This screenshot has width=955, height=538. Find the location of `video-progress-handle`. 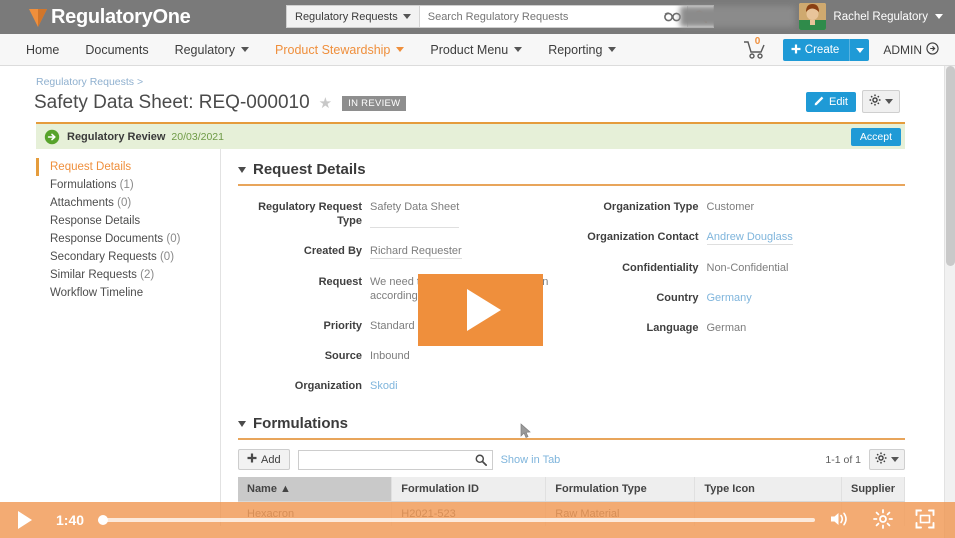

video-progress-handle is located at coordinates (103, 520).